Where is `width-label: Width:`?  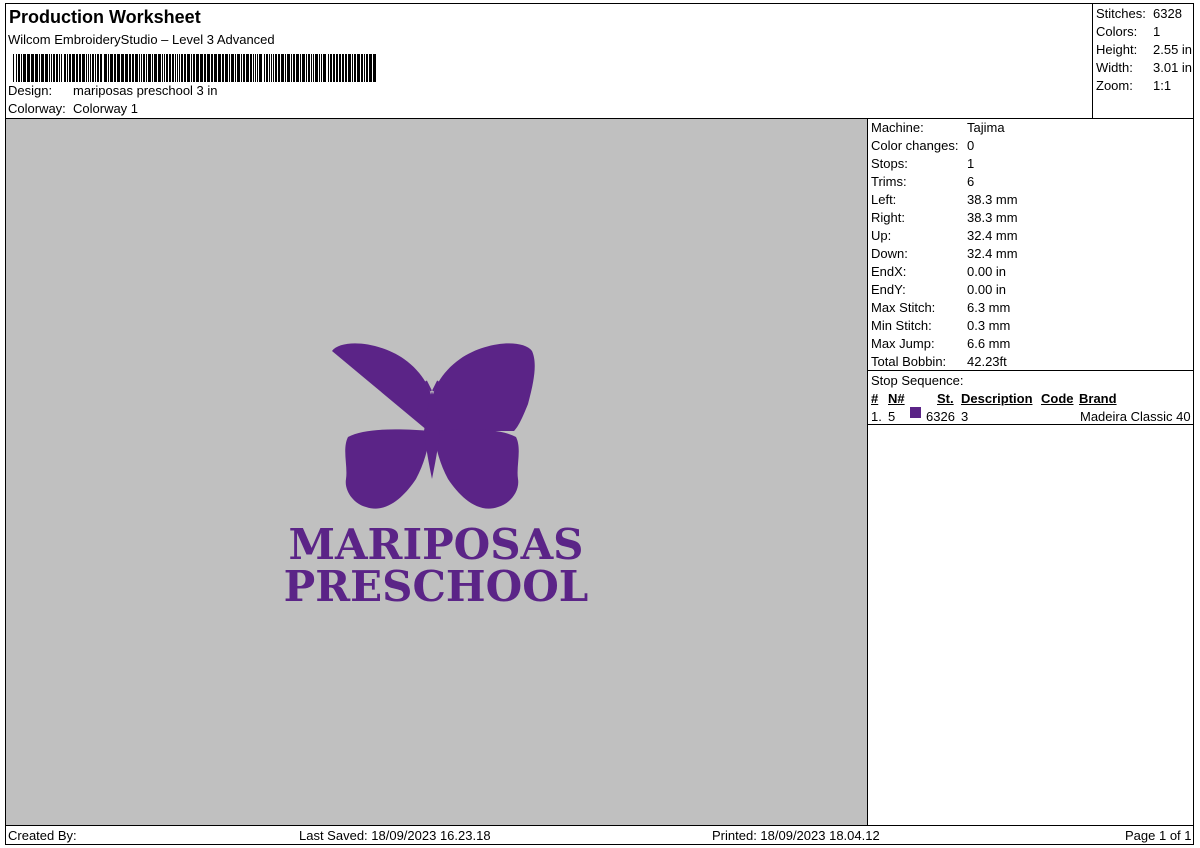 width-label: Width: is located at coordinates (1114, 67).